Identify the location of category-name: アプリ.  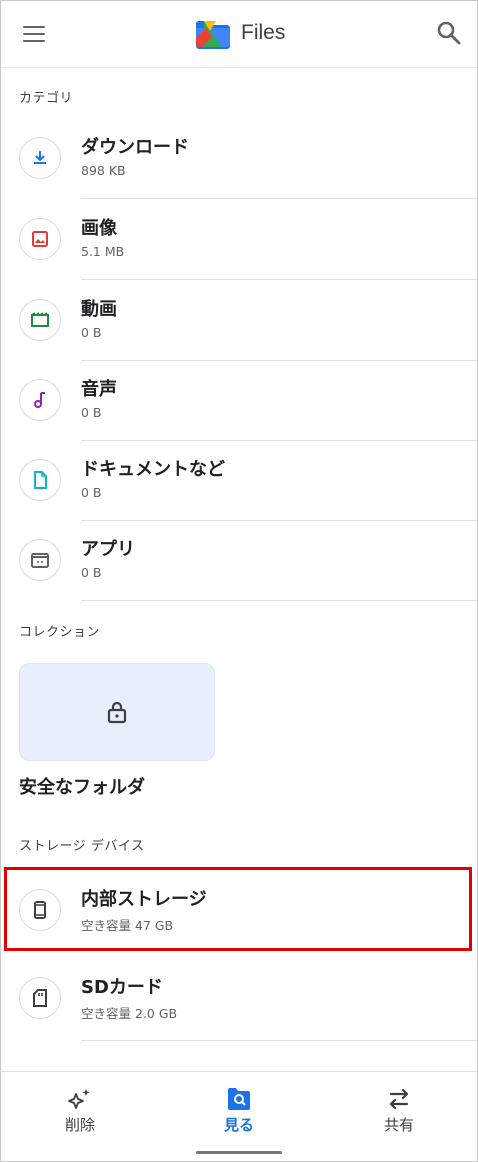
(108, 549).